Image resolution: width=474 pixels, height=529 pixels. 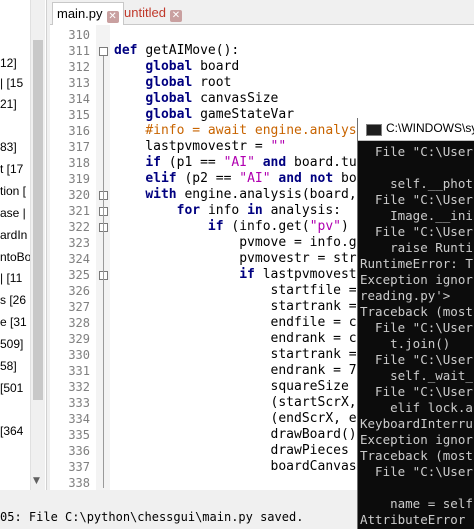 I want to click on file-tree-item: t [17, so click(x=11, y=169).